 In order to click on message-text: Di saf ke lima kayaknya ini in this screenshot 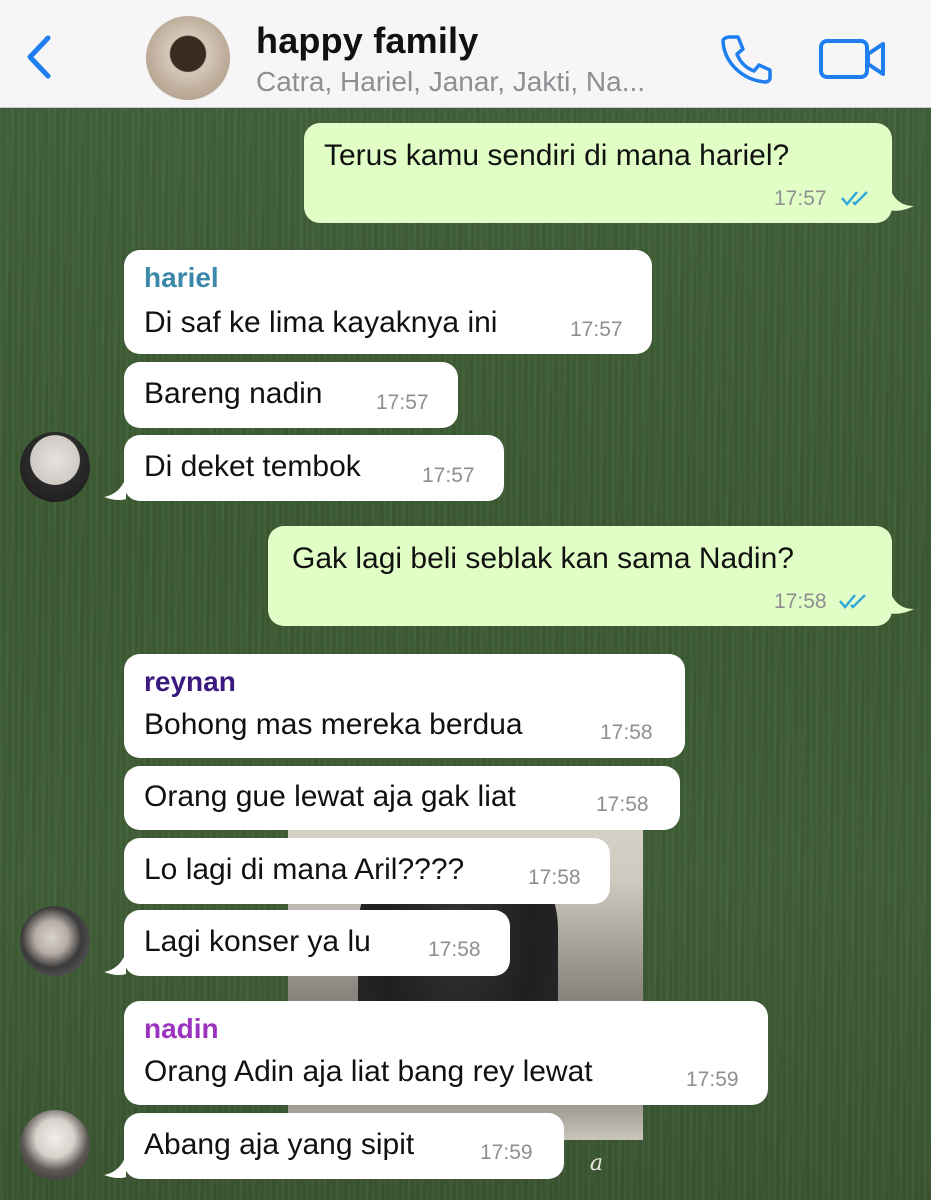, I will do `click(321, 322)`.